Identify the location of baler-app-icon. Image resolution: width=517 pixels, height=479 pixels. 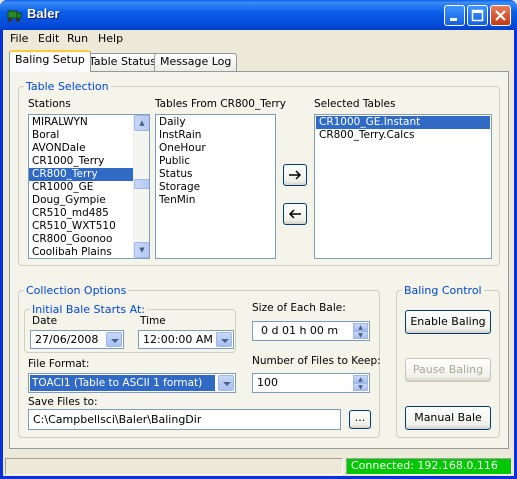
(14, 16).